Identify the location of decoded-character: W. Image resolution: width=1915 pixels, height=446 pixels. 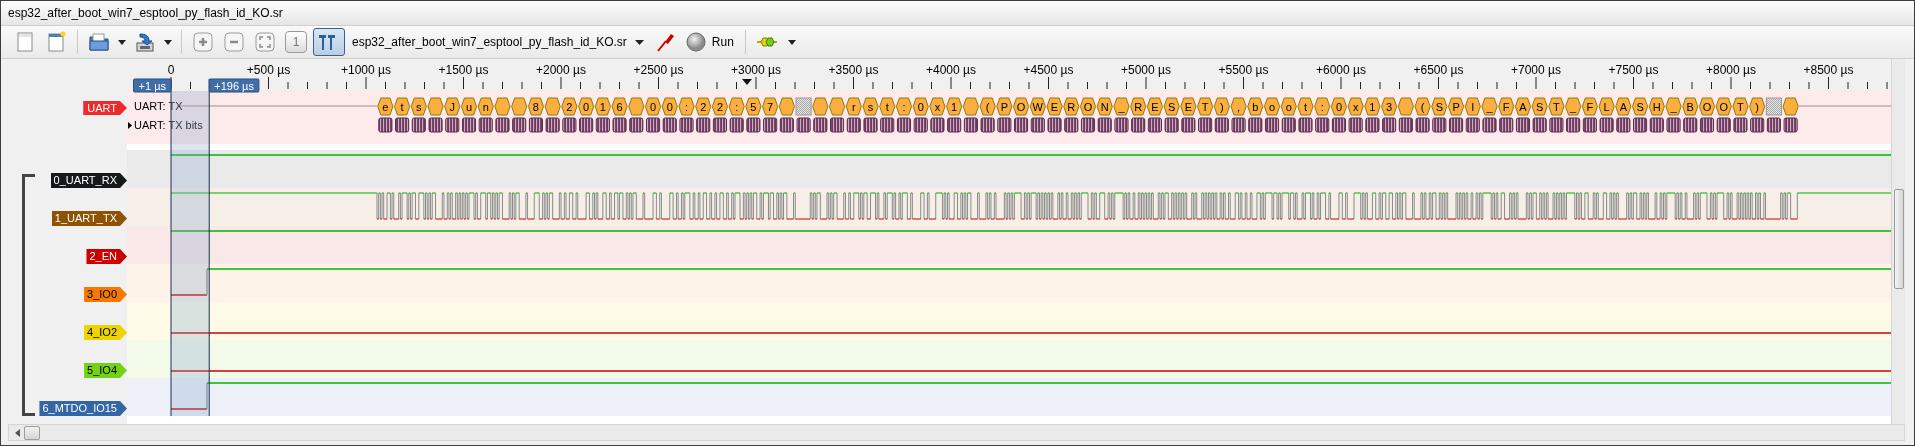
(1037, 106).